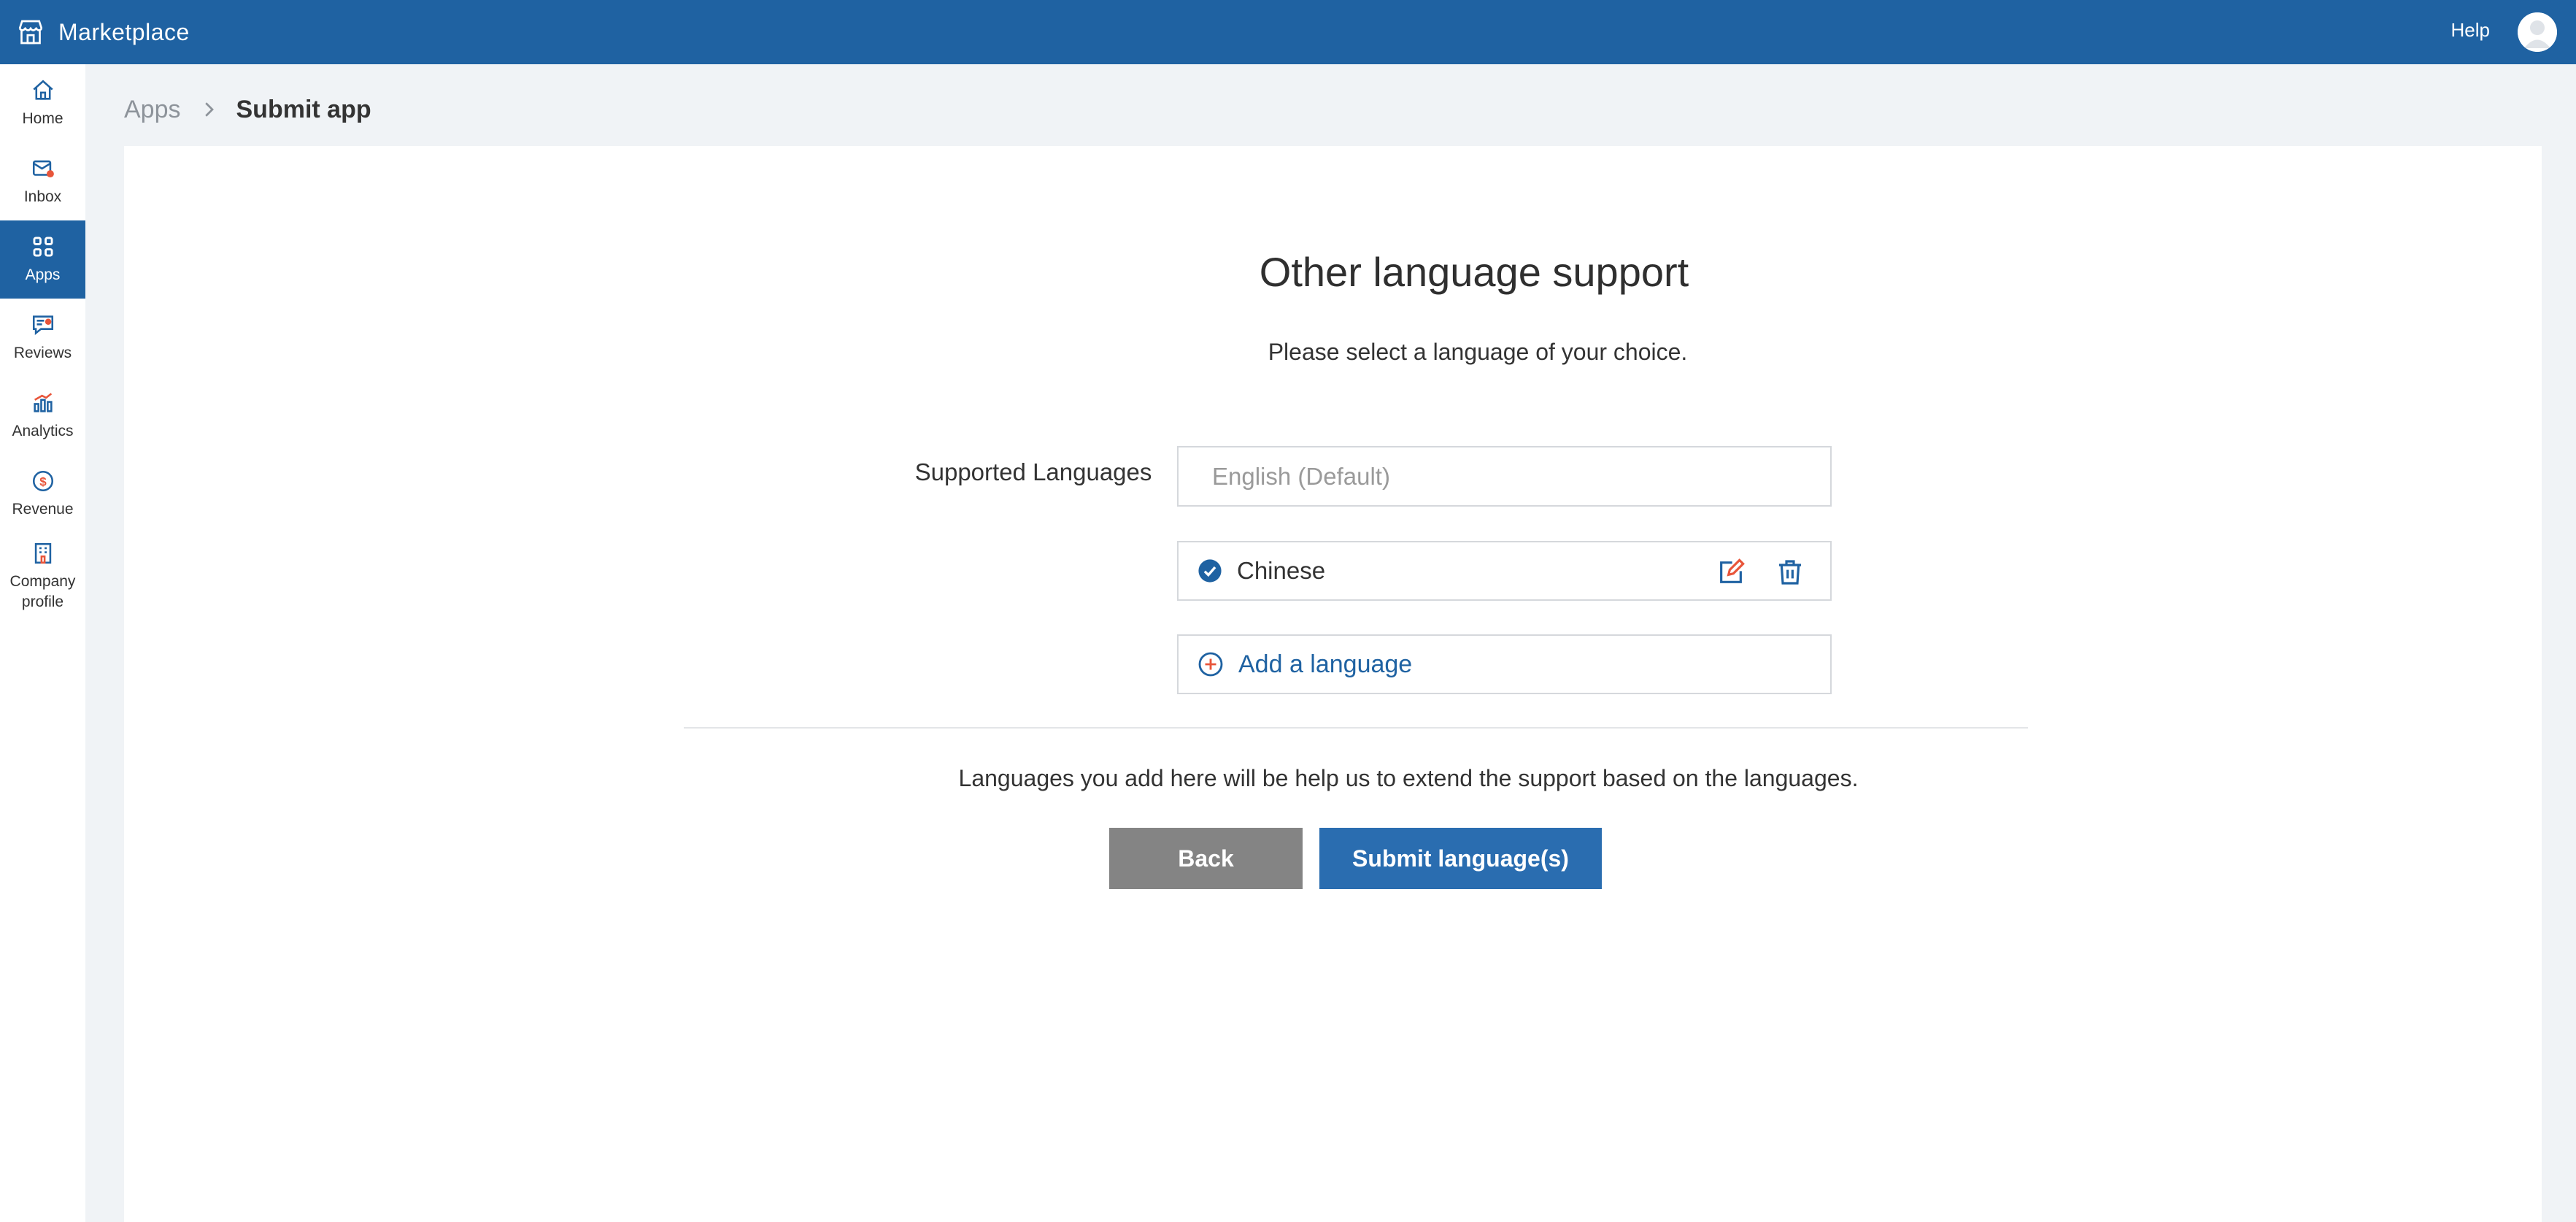 This screenshot has height=1222, width=2576. Describe the element at coordinates (209, 109) in the screenshot. I see `chevron-right-icon` at that location.